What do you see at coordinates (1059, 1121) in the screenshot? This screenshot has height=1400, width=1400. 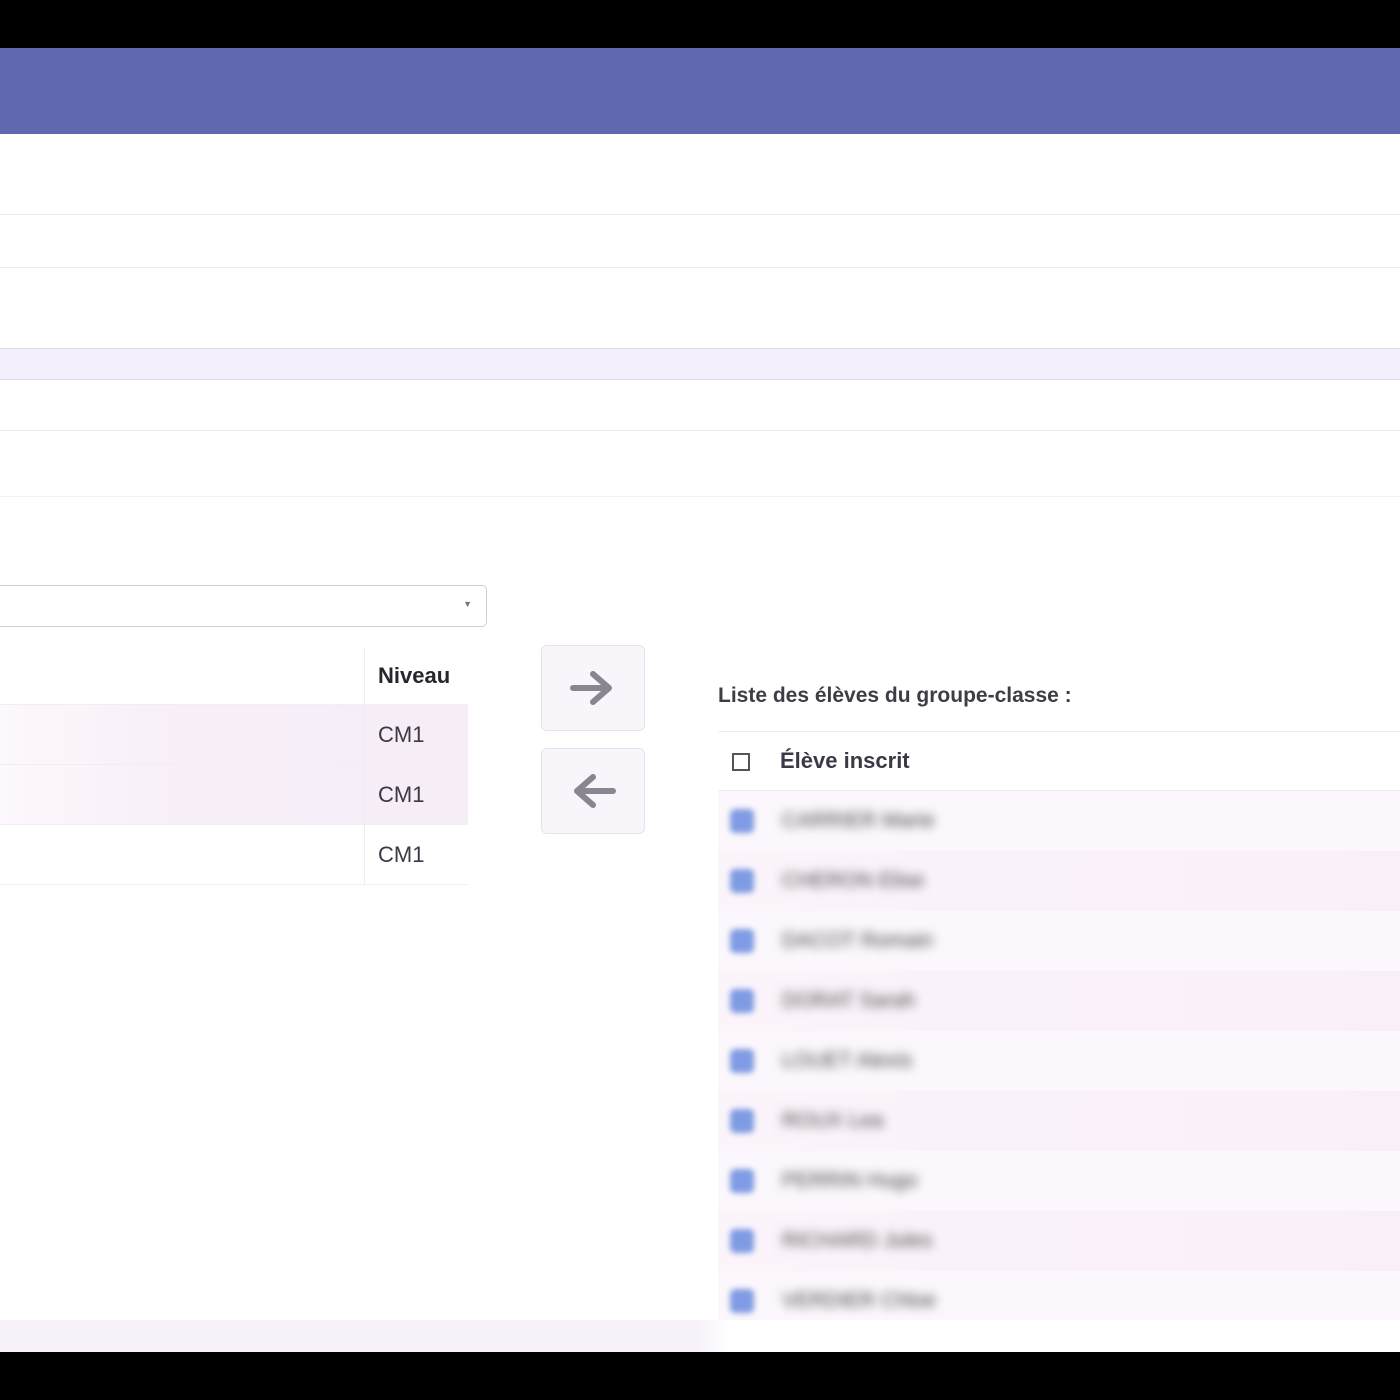 I see `student-row: ROUX Lea` at bounding box center [1059, 1121].